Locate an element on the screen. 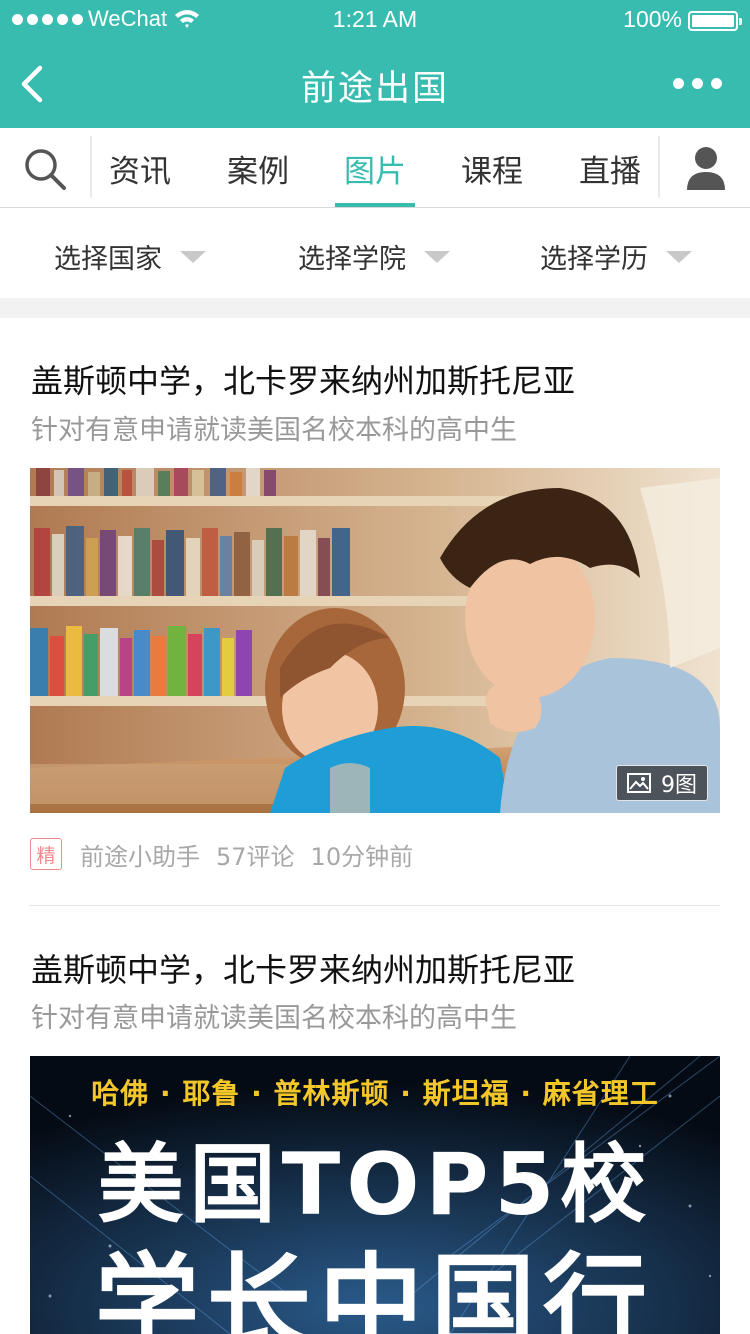 The image size is (750, 1334). filter-country-dropdown: 选择国家 is located at coordinates (130, 256).